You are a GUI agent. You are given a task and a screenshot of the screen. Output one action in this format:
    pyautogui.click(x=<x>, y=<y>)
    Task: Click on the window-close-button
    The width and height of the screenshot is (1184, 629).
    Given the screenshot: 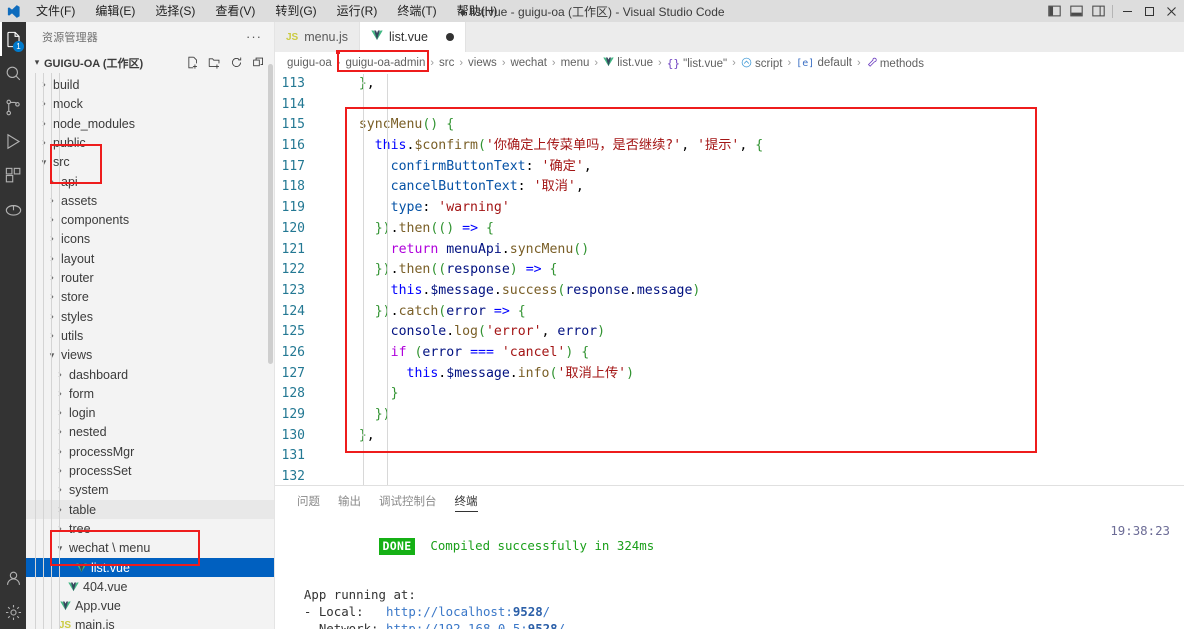 What is the action you would take?
    pyautogui.click(x=1171, y=11)
    